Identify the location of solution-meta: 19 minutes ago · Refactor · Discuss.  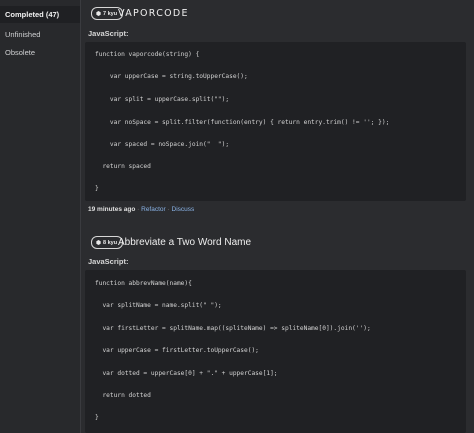
(141, 209).